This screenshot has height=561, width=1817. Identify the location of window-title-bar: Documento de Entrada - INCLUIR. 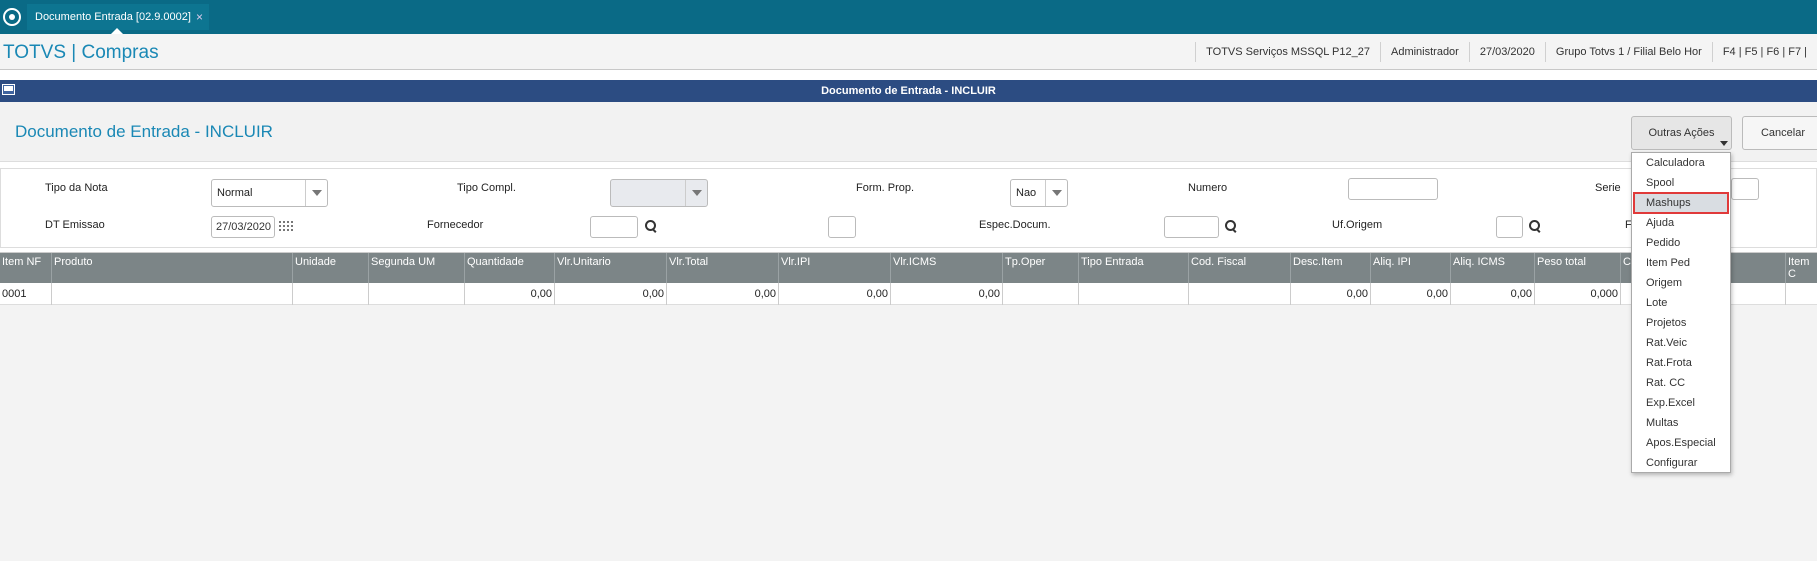
(908, 91).